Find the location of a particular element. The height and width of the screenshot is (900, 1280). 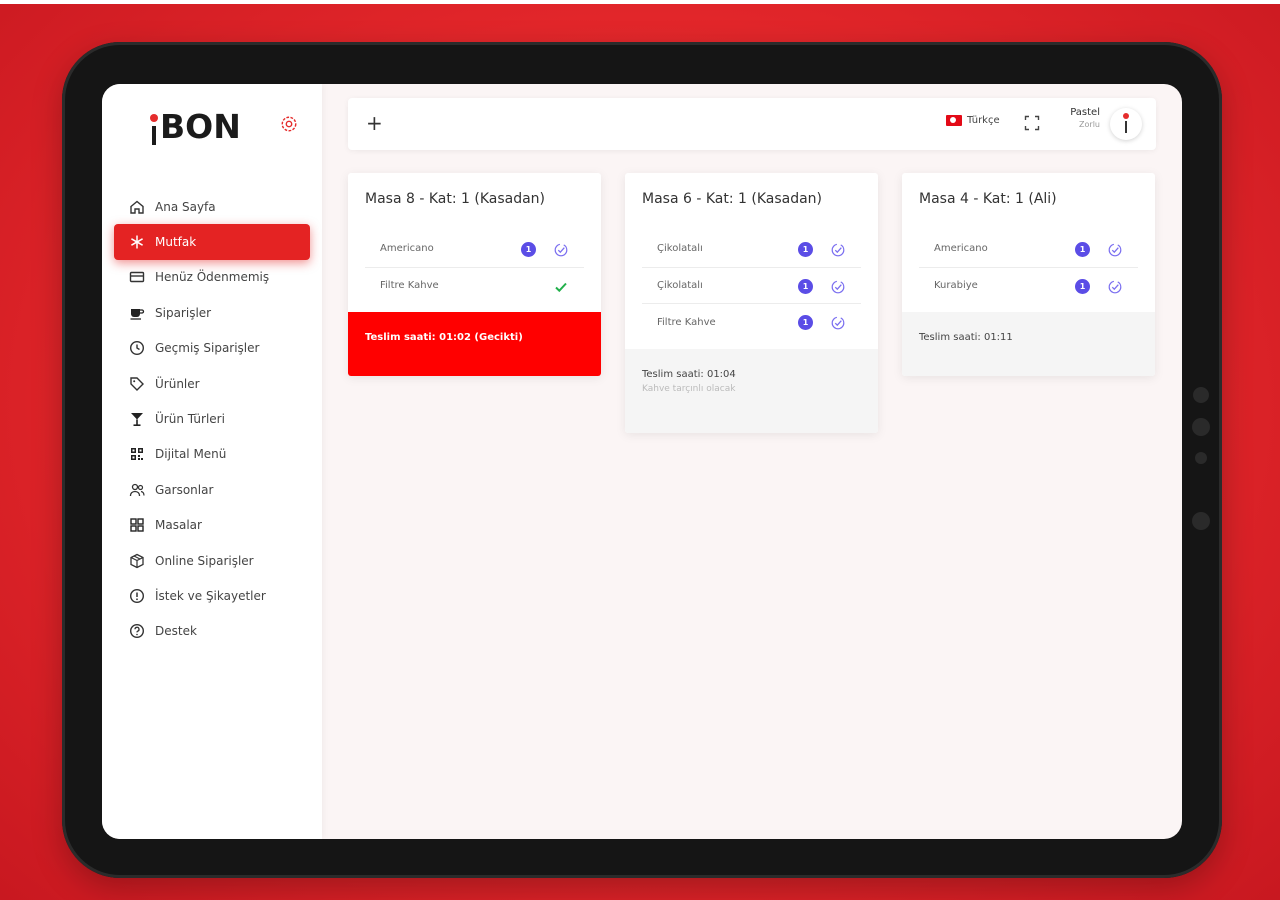

user-info: Pastel Zorlu is located at coordinates (1081, 118).